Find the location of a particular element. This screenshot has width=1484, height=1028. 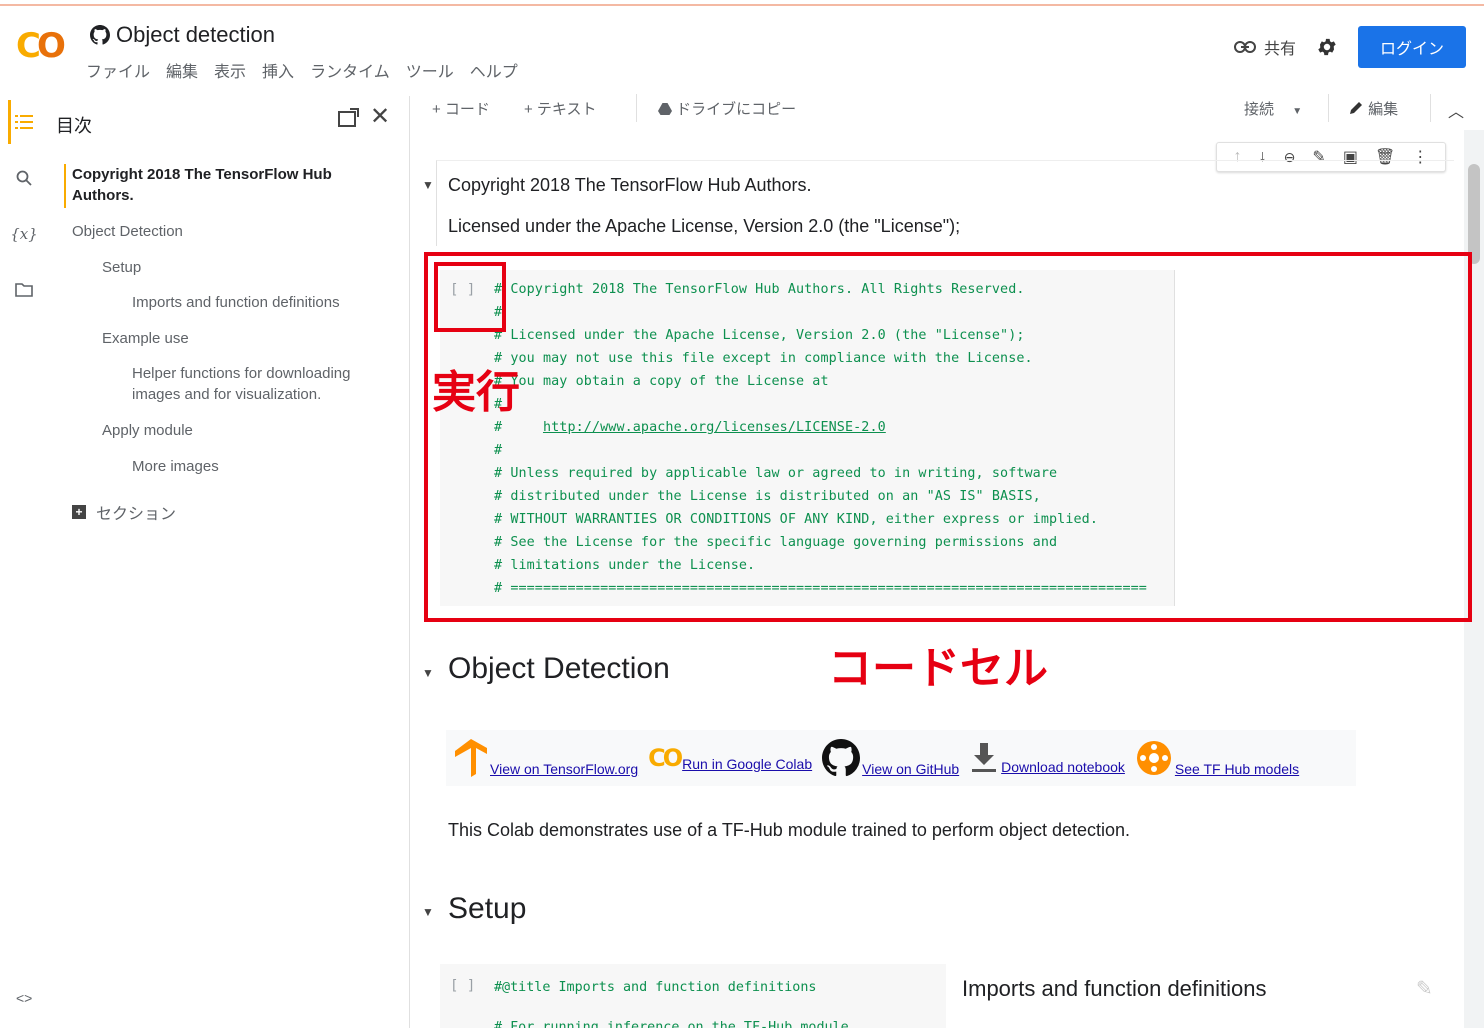

drive-icon is located at coordinates (665, 109).